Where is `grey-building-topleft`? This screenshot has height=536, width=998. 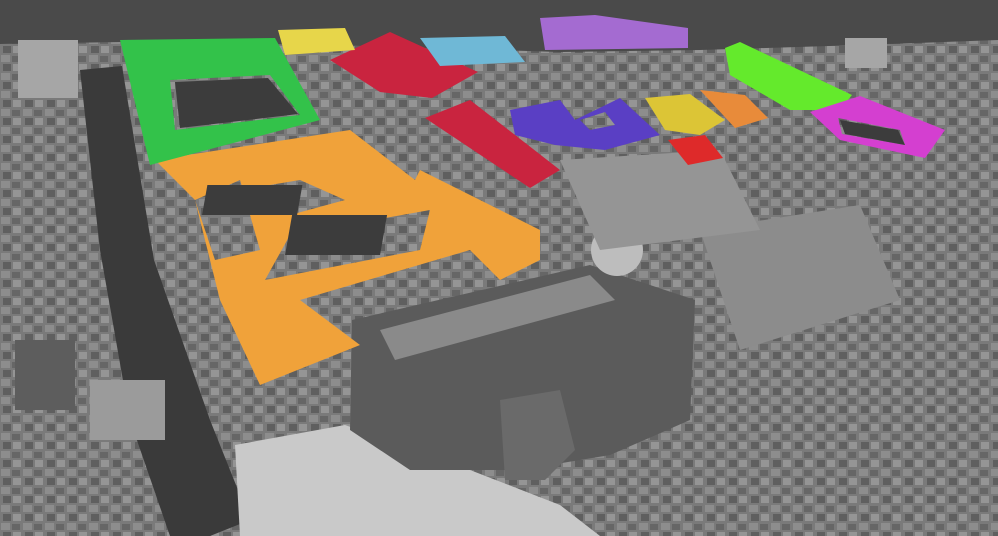
grey-building-topleft is located at coordinates (48, 69).